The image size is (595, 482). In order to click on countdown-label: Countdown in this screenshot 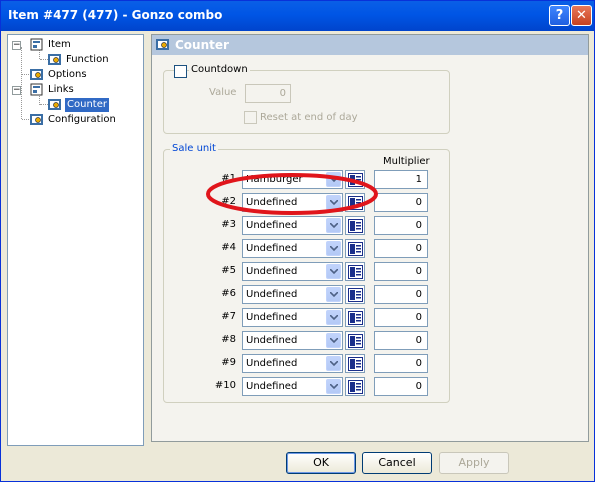, I will do `click(219, 69)`.